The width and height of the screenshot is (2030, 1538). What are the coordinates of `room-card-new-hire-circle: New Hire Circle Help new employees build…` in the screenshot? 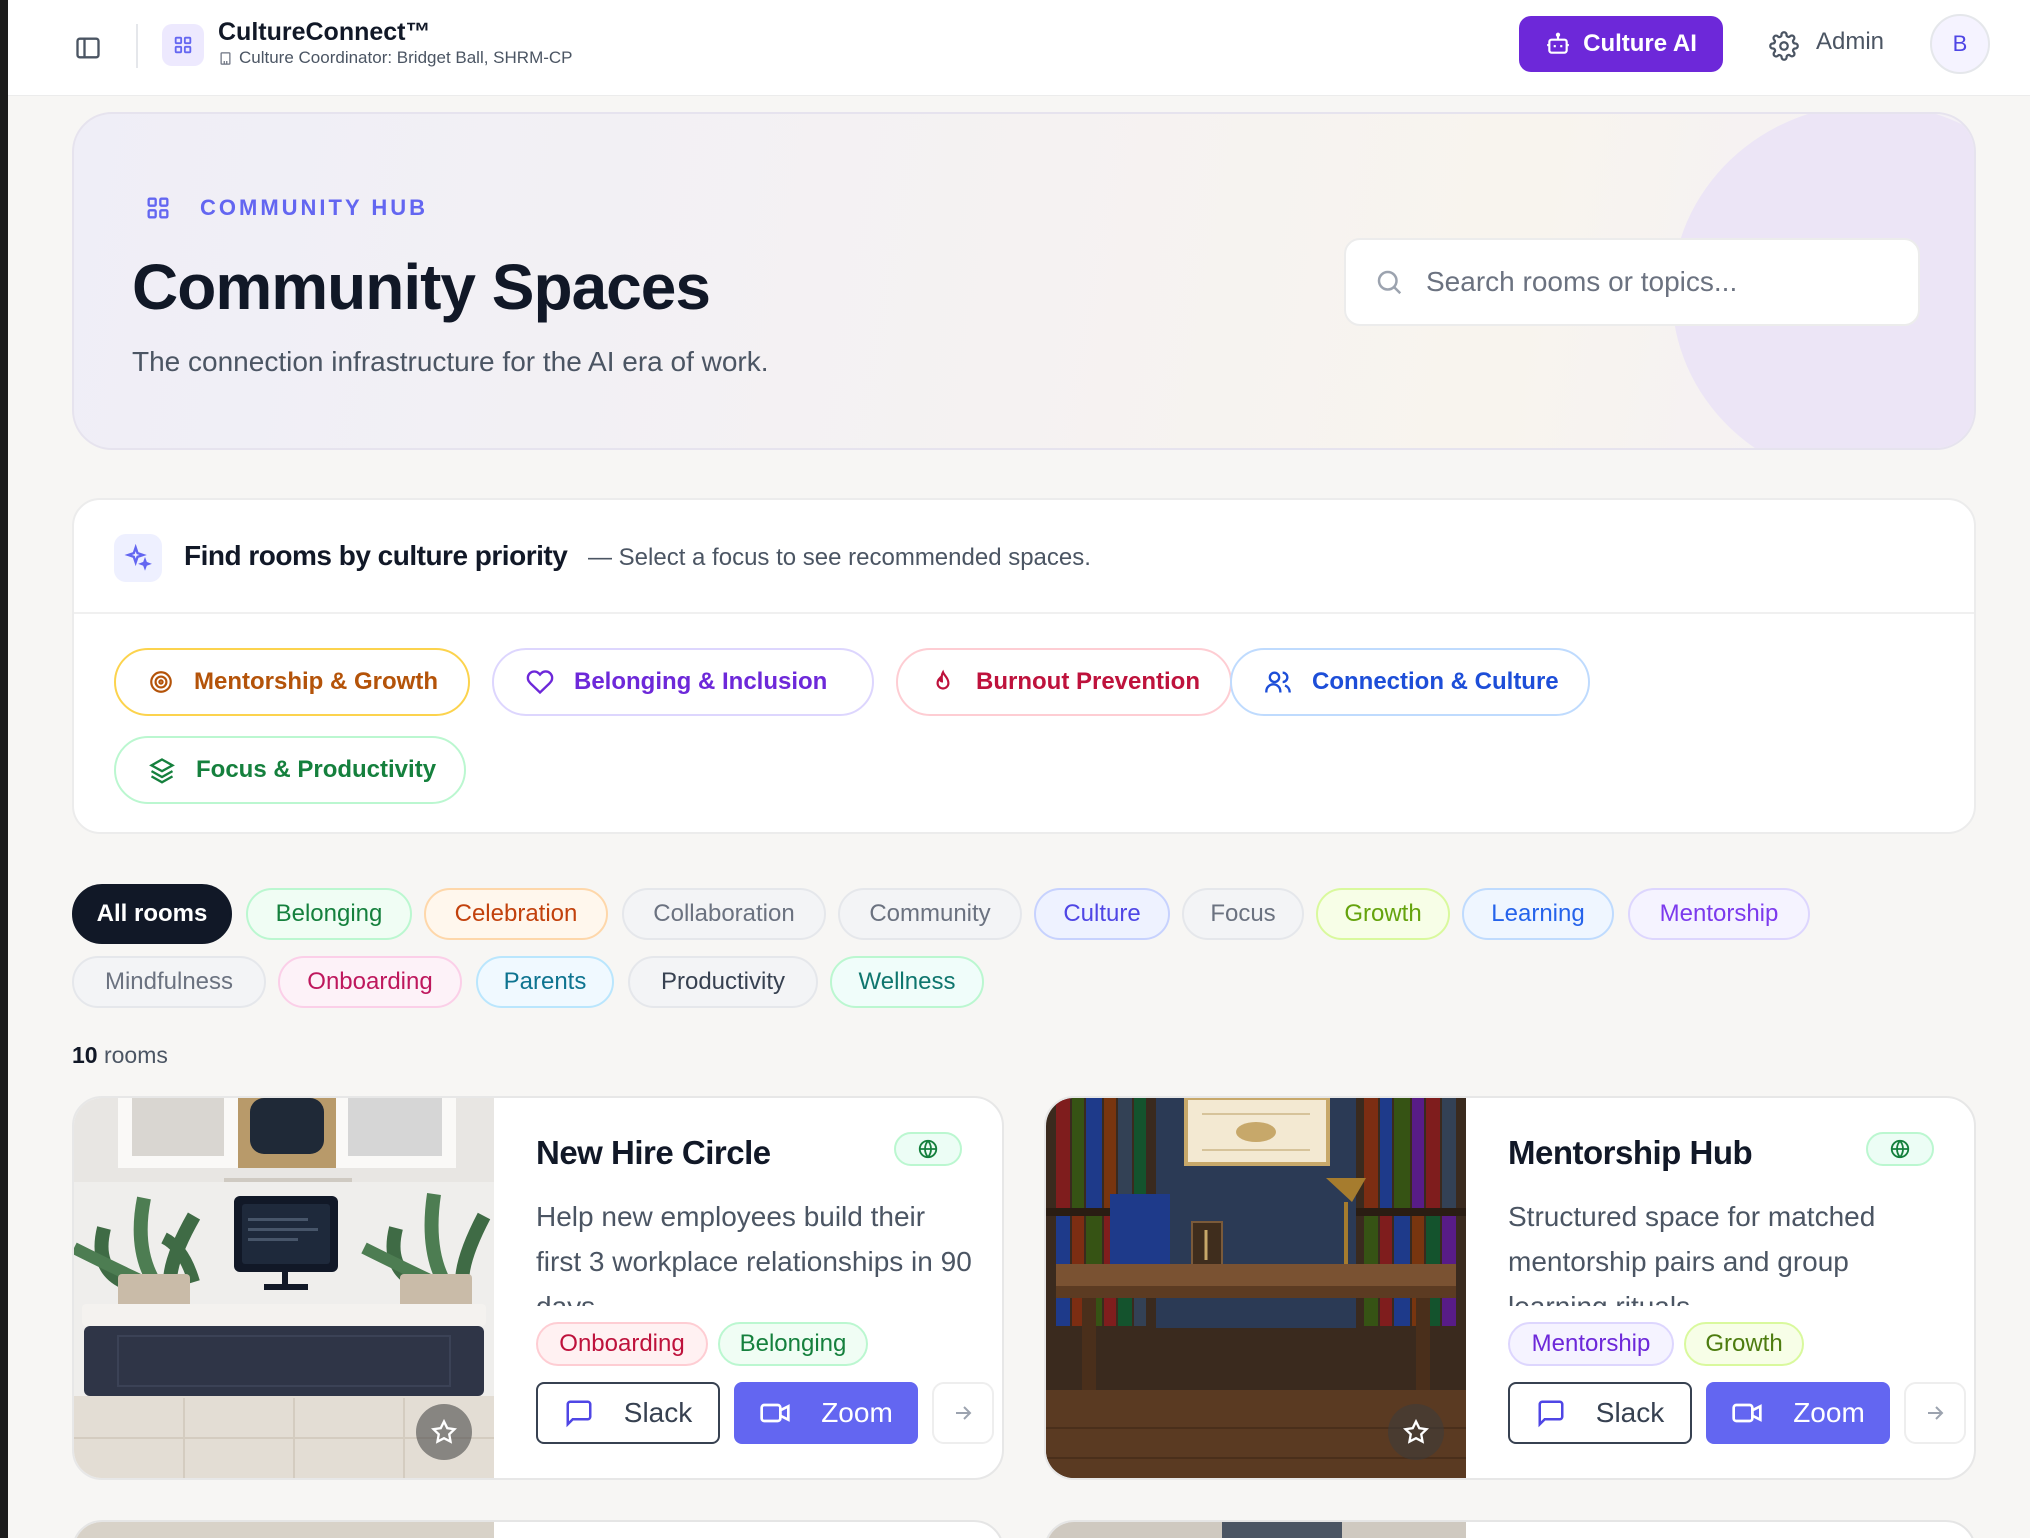 It's located at (538, 1288).